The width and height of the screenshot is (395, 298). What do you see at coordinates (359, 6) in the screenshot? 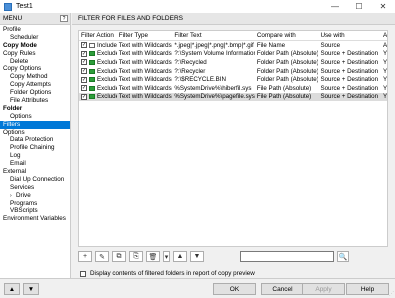
I see `maximize-button: ☐` at bounding box center [359, 6].